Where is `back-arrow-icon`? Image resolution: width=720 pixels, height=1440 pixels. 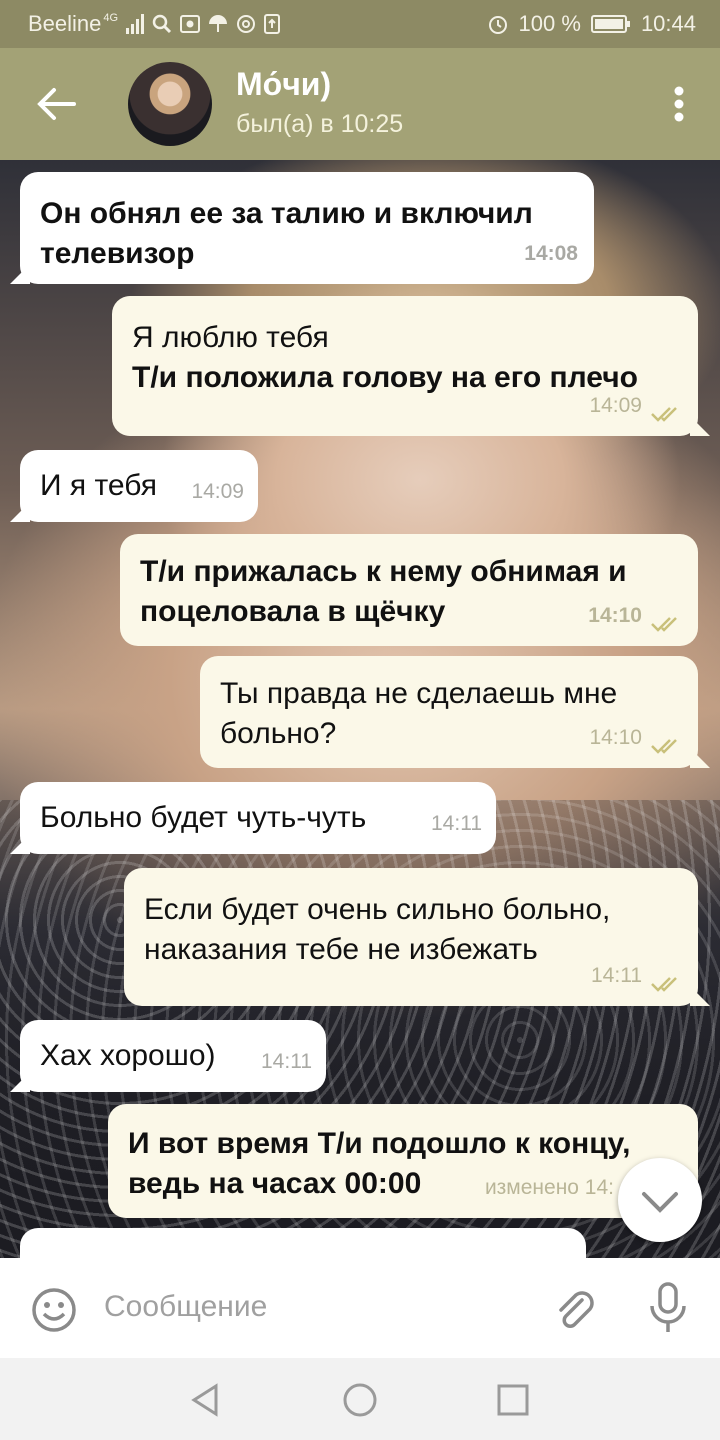
back-arrow-icon is located at coordinates (56, 104).